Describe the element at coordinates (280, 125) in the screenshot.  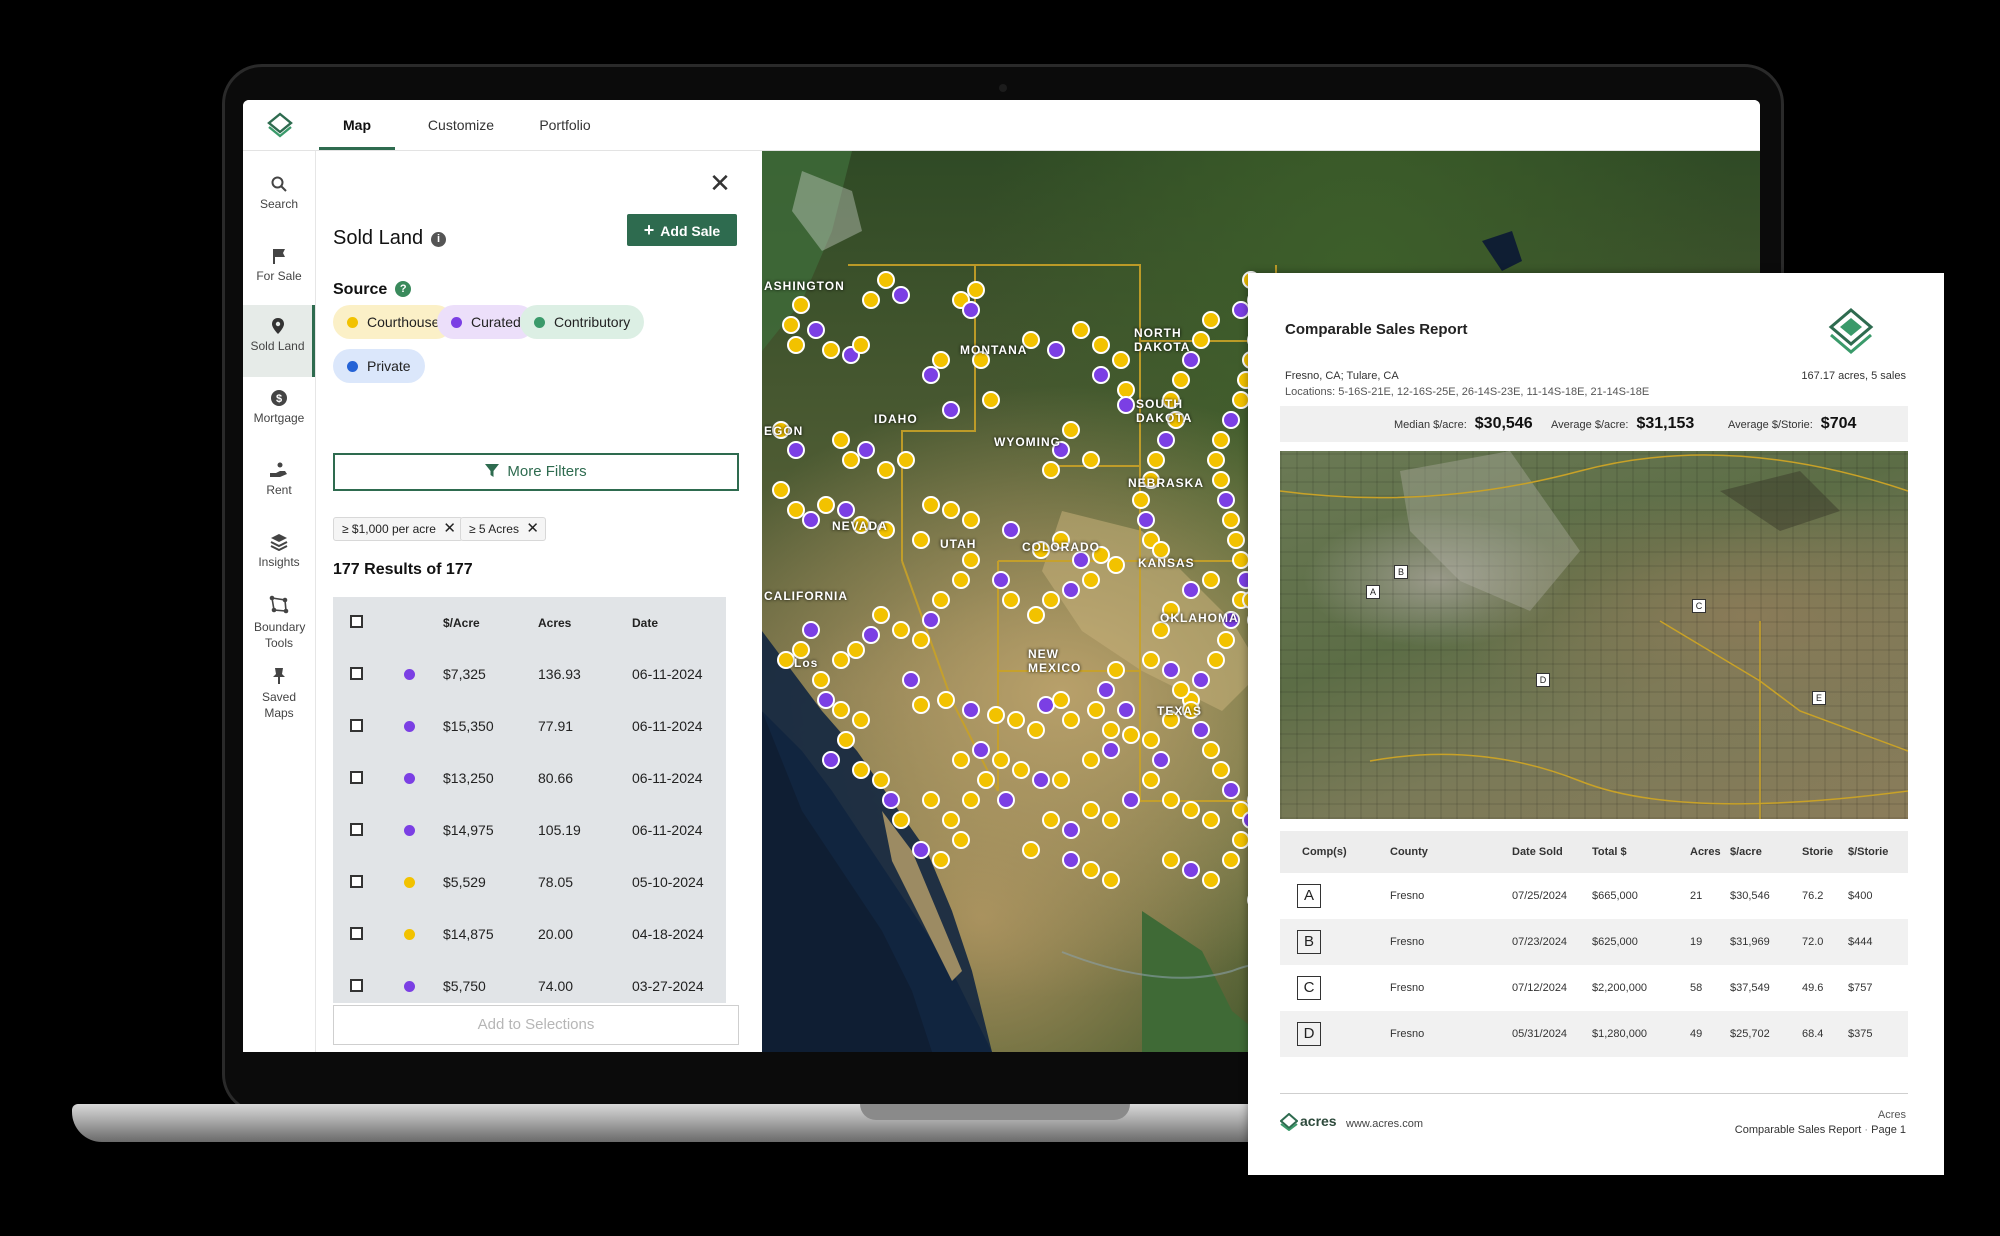
I see `app-logo-icon` at that location.